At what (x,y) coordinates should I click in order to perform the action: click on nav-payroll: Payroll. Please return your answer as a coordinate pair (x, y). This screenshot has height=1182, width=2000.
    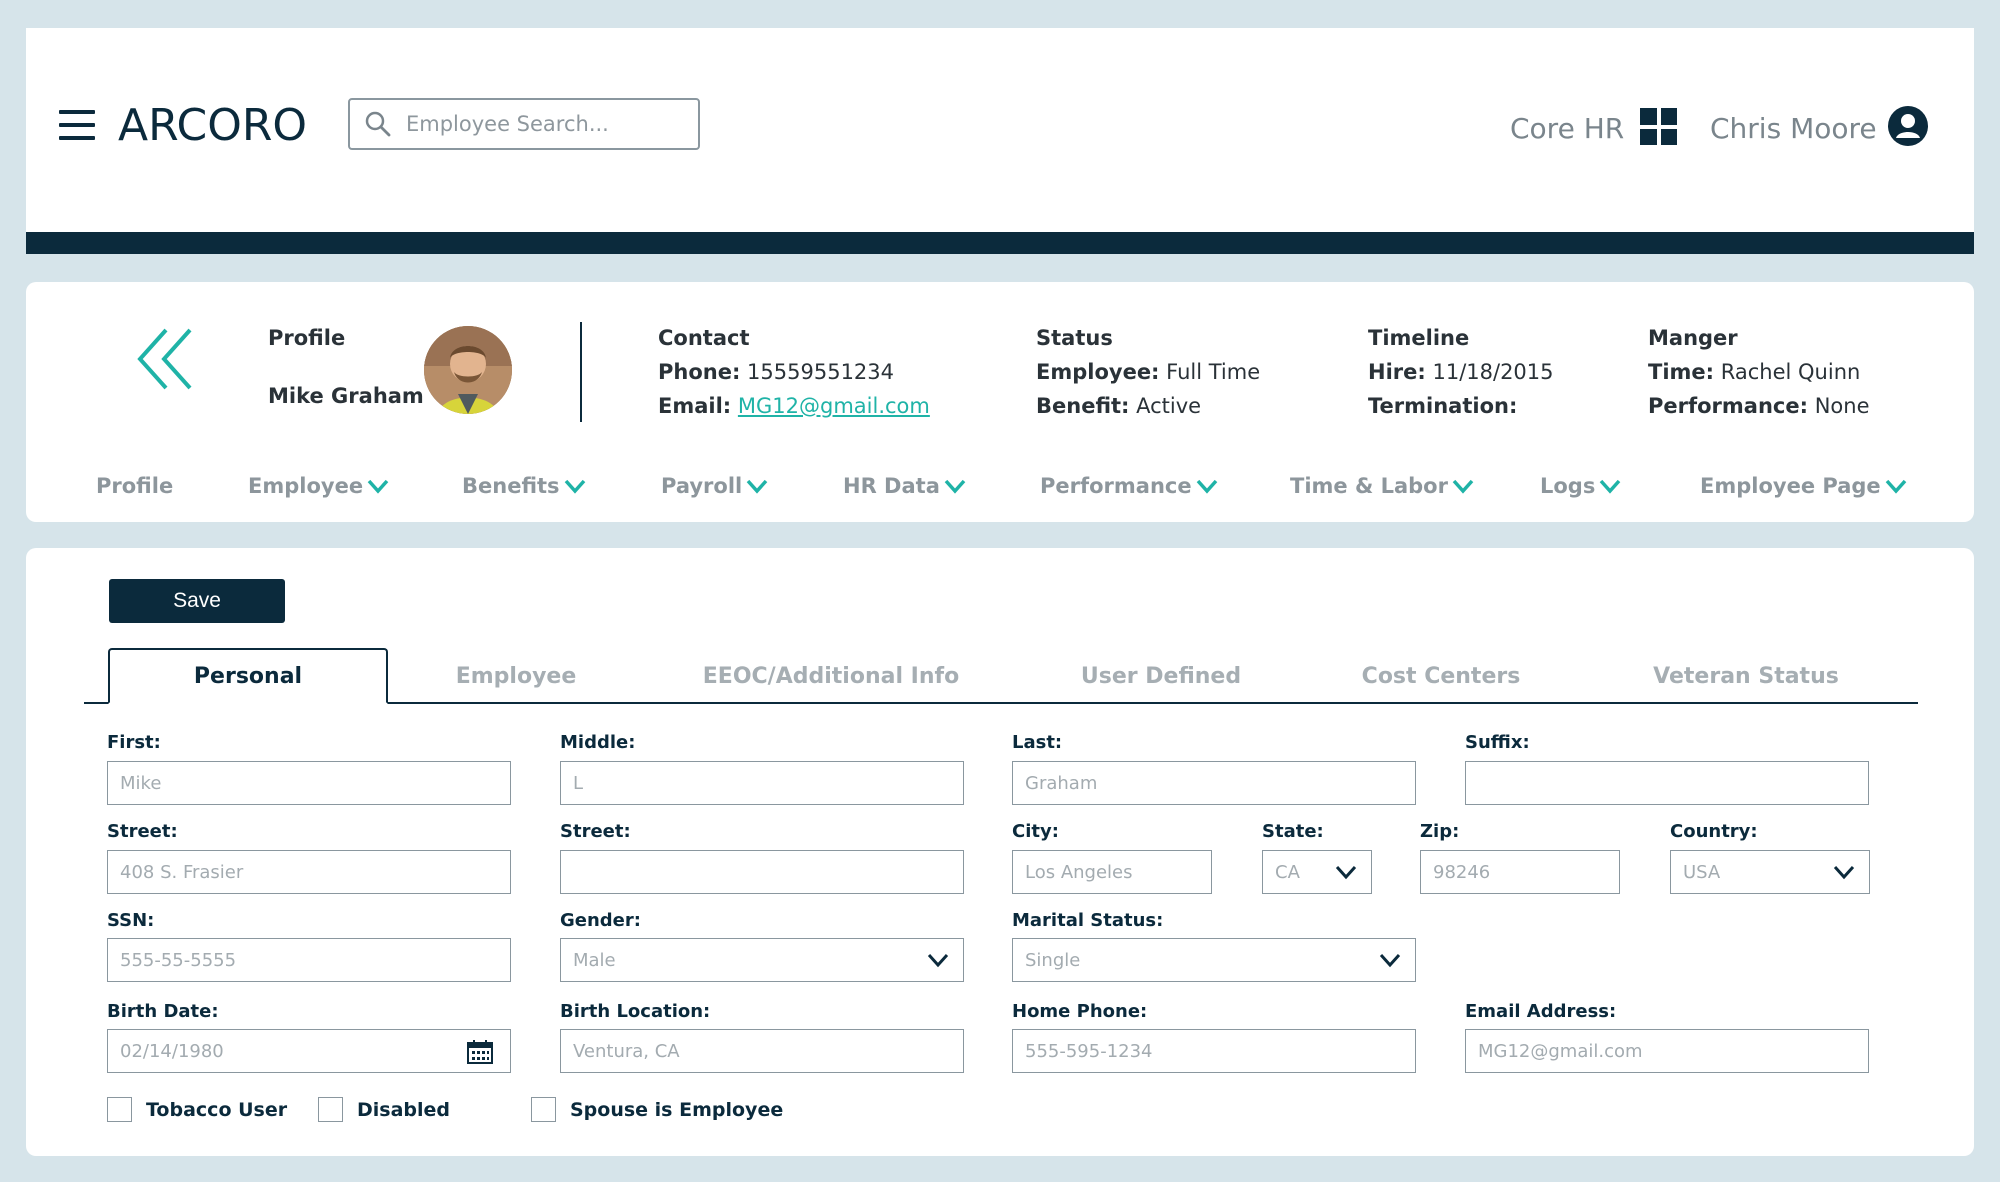
    Looking at the image, I should click on (714, 486).